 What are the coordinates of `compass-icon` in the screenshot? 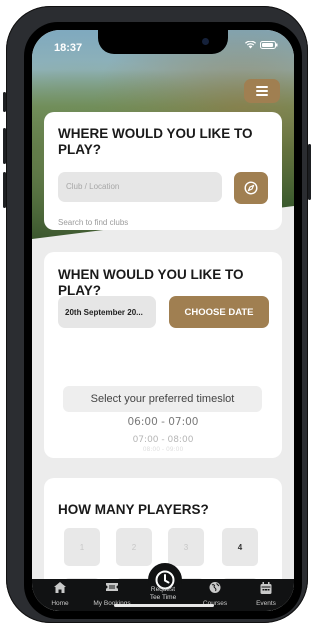 It's located at (251, 188).